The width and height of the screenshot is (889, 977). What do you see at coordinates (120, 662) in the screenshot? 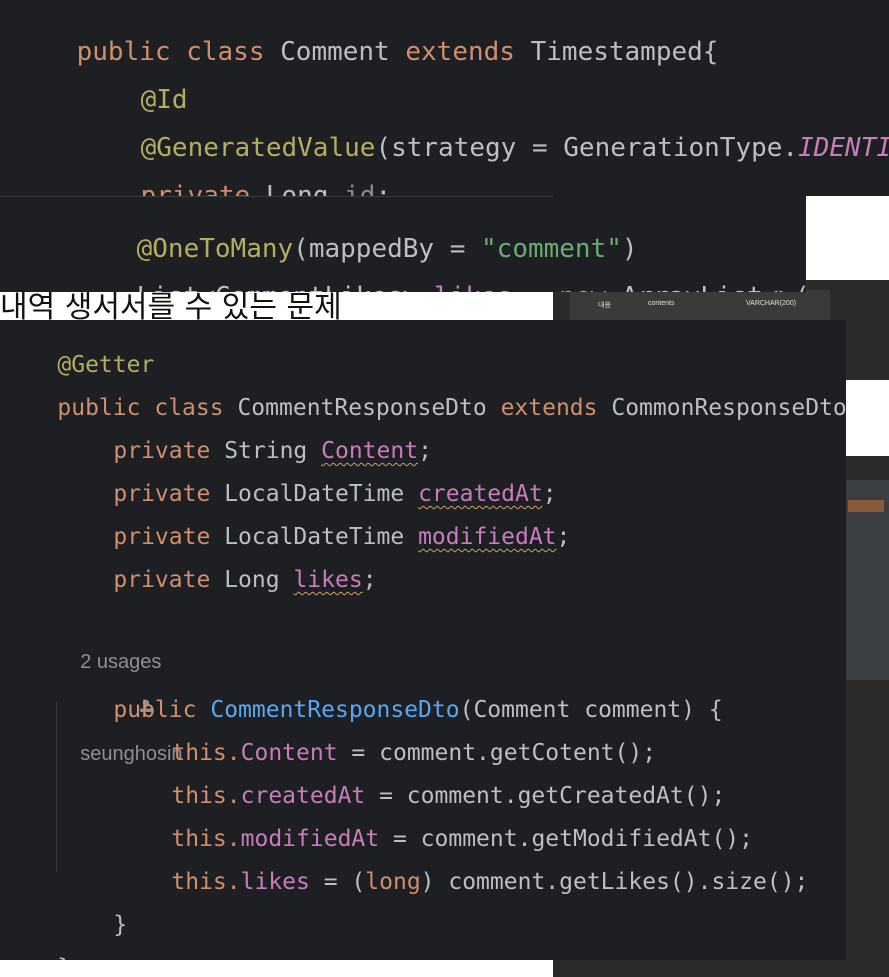
I see `usages-link: 2 usages` at bounding box center [120, 662].